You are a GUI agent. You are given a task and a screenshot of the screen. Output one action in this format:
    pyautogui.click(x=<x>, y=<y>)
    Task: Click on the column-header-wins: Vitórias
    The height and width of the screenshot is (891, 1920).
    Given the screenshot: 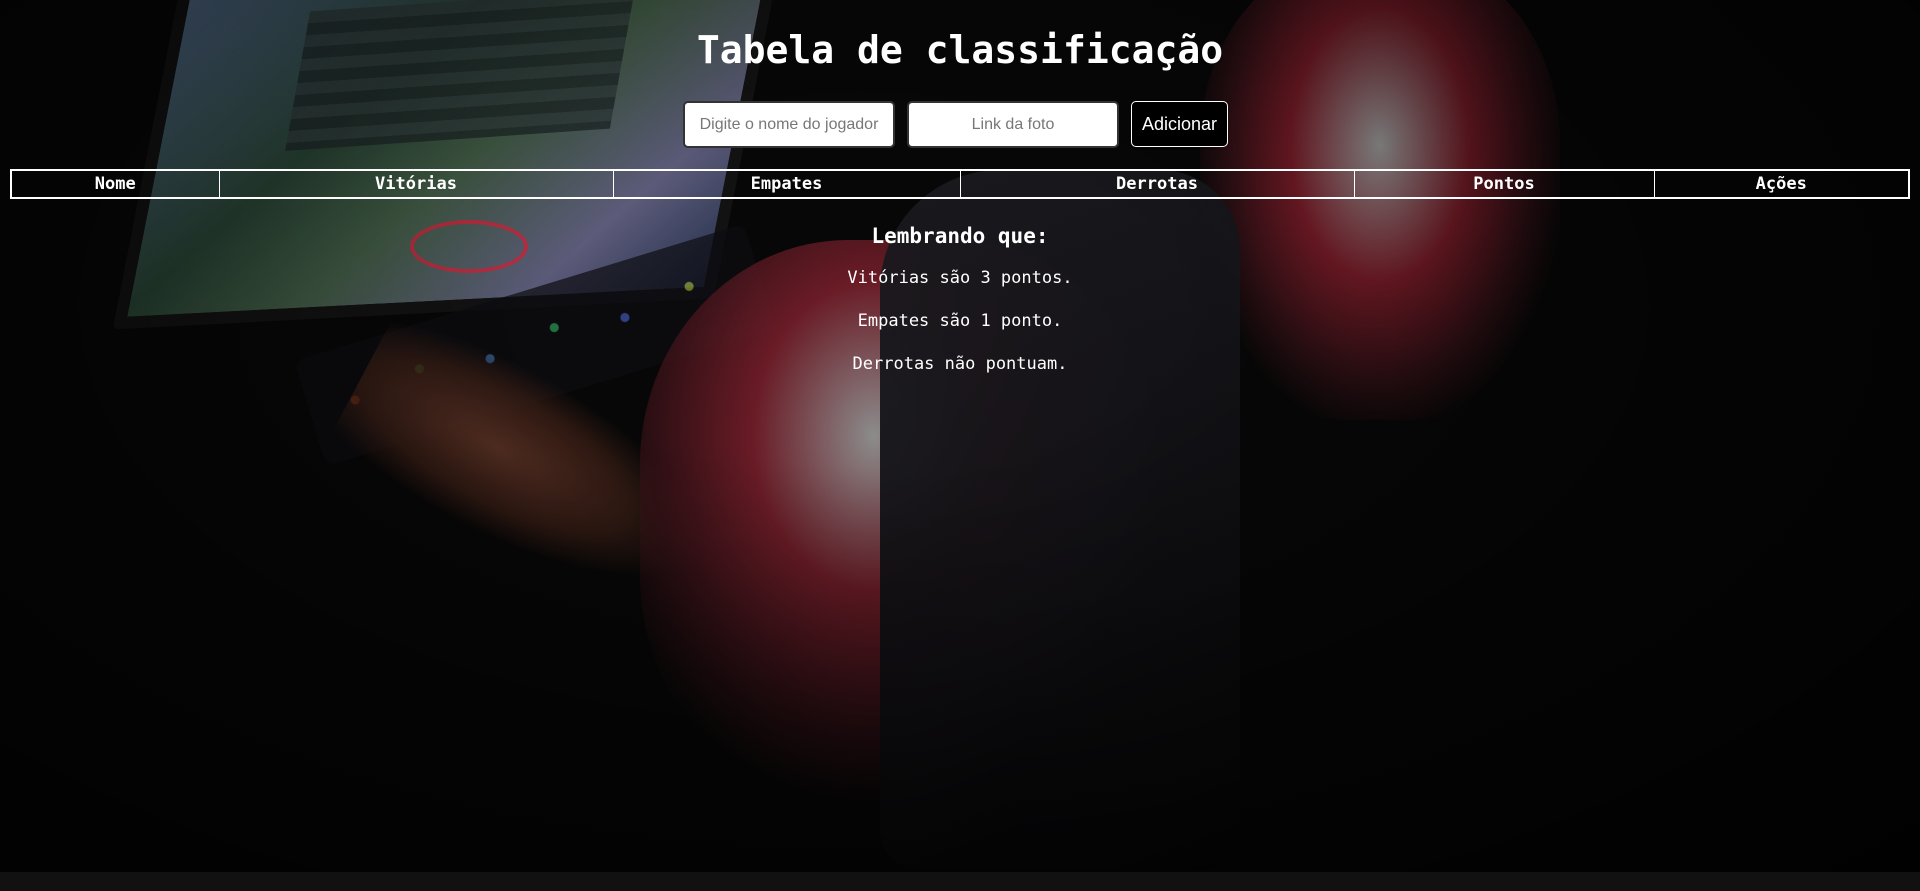 What is the action you would take?
    pyautogui.click(x=416, y=184)
    